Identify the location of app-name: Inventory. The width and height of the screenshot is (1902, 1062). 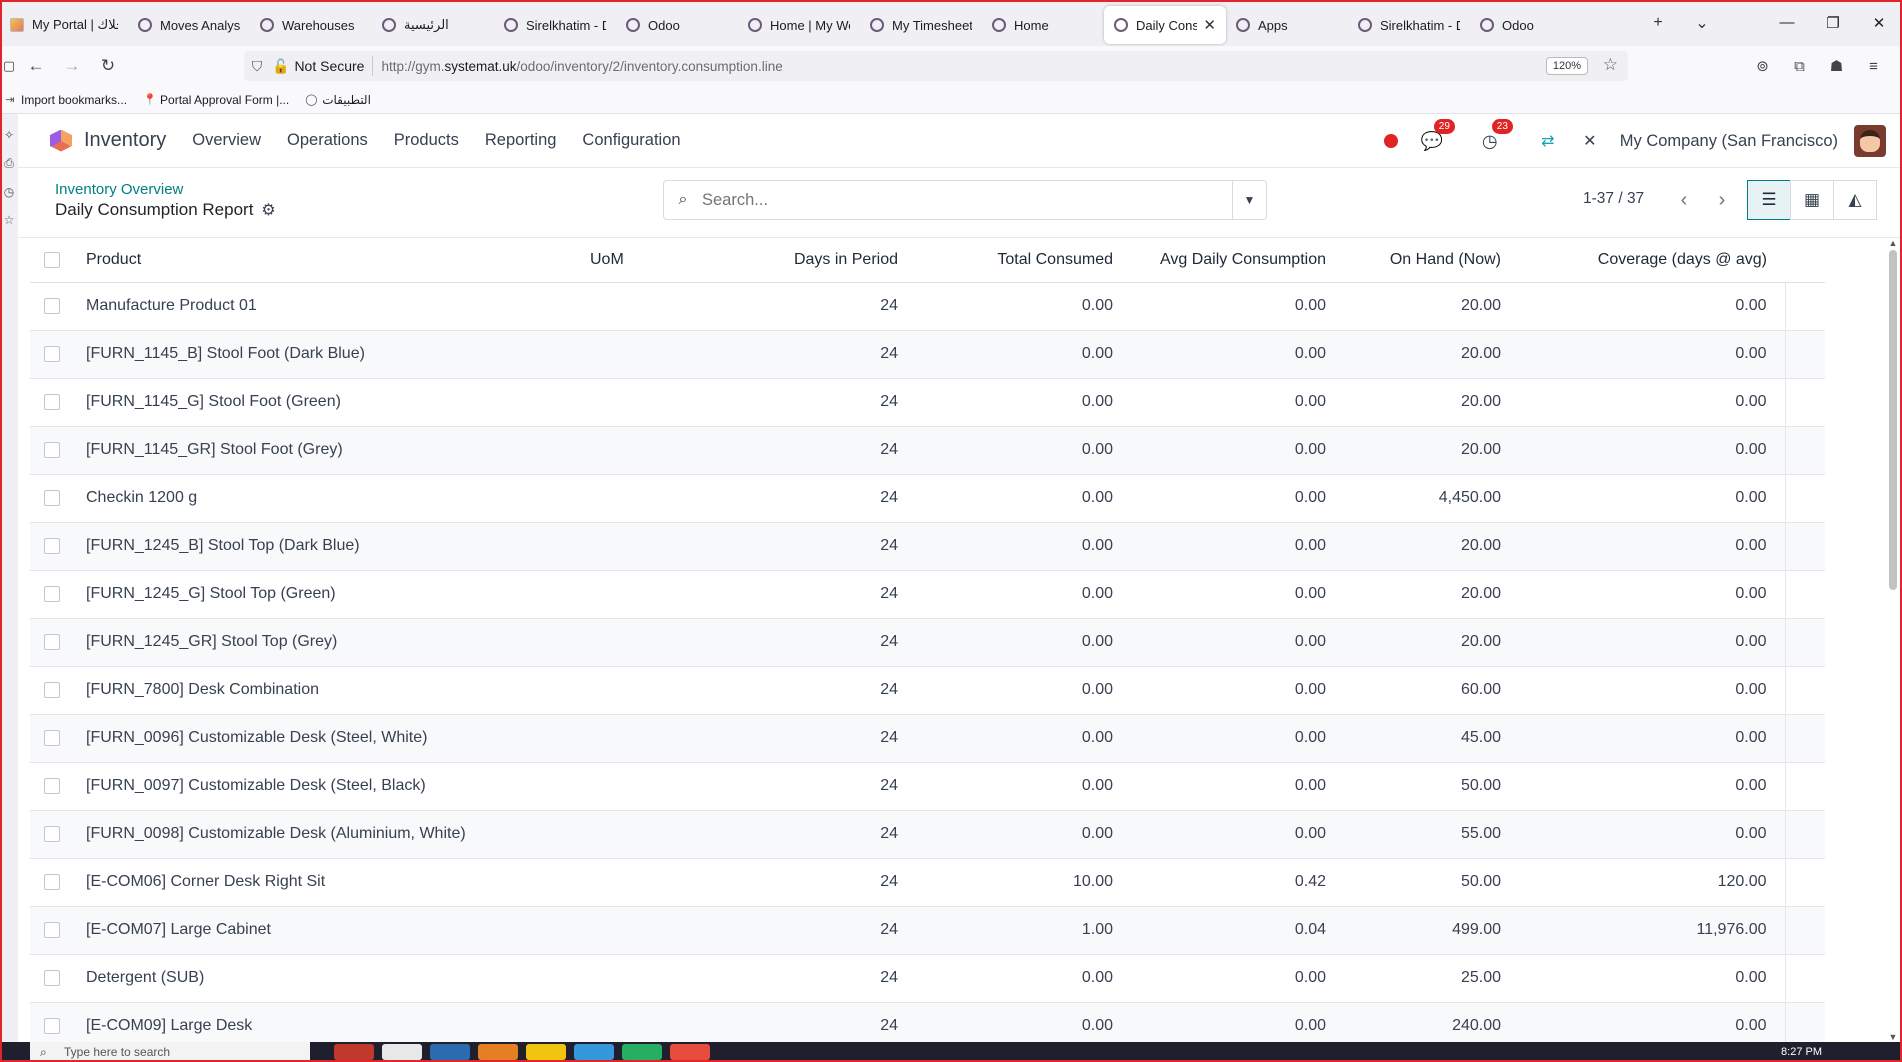
(125, 140).